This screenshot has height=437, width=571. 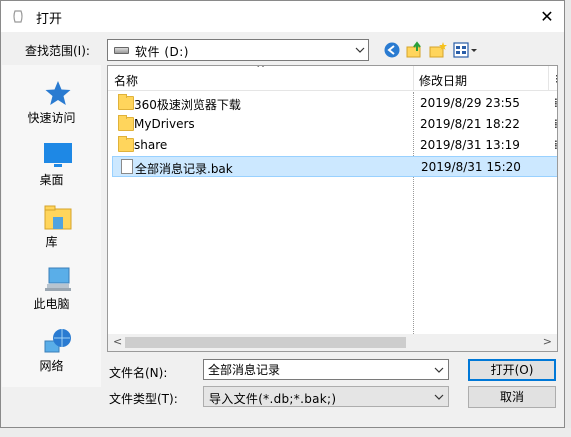 I want to click on app-icon, so click(x=18, y=16).